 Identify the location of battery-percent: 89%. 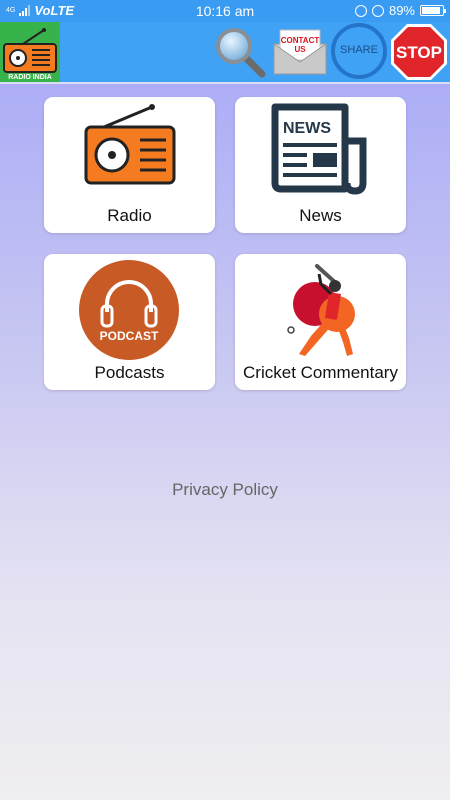
(401, 10).